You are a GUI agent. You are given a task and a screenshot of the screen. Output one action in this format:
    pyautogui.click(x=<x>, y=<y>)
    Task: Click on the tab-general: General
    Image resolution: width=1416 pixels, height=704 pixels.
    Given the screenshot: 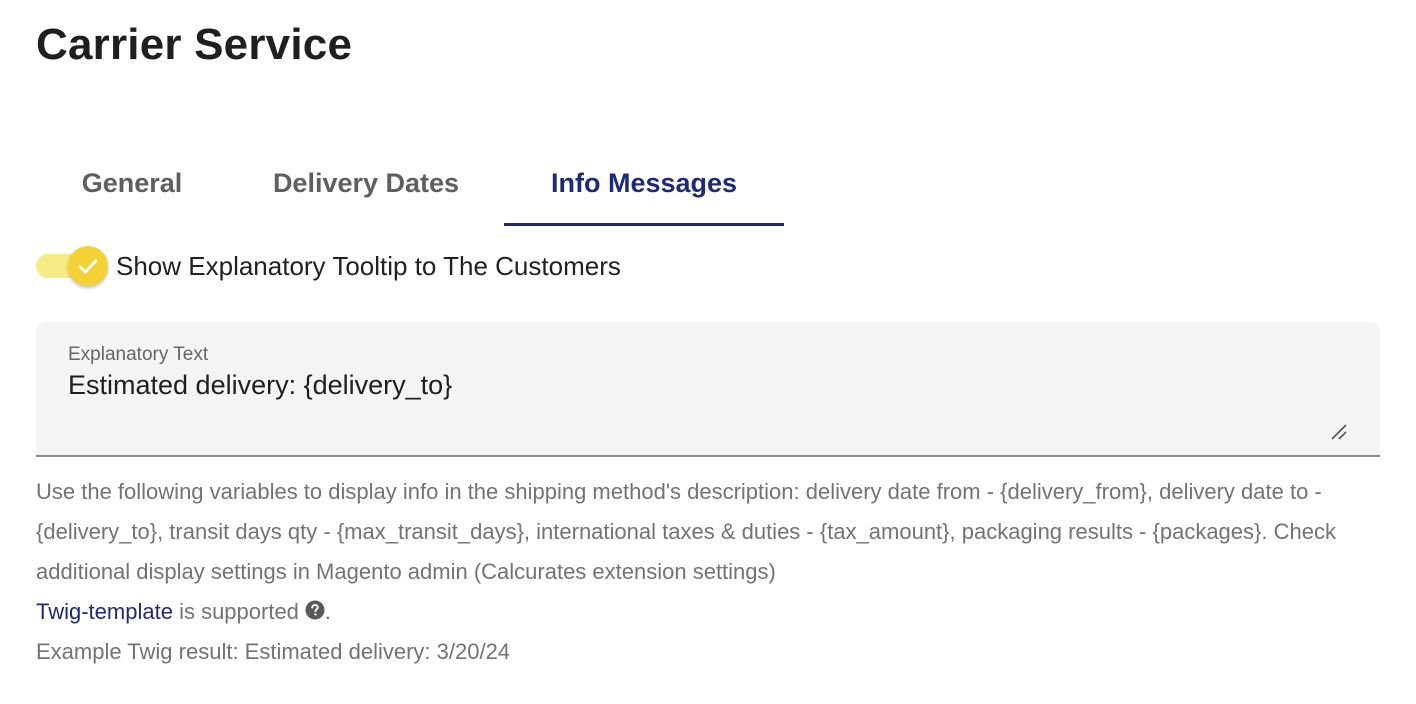 What is the action you would take?
    pyautogui.click(x=132, y=183)
    